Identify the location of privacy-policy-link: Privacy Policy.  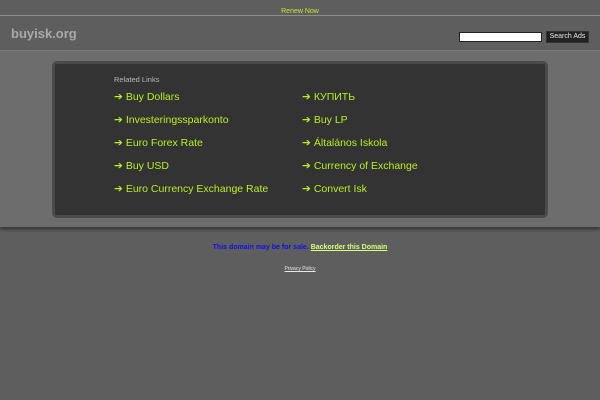
(300, 269).